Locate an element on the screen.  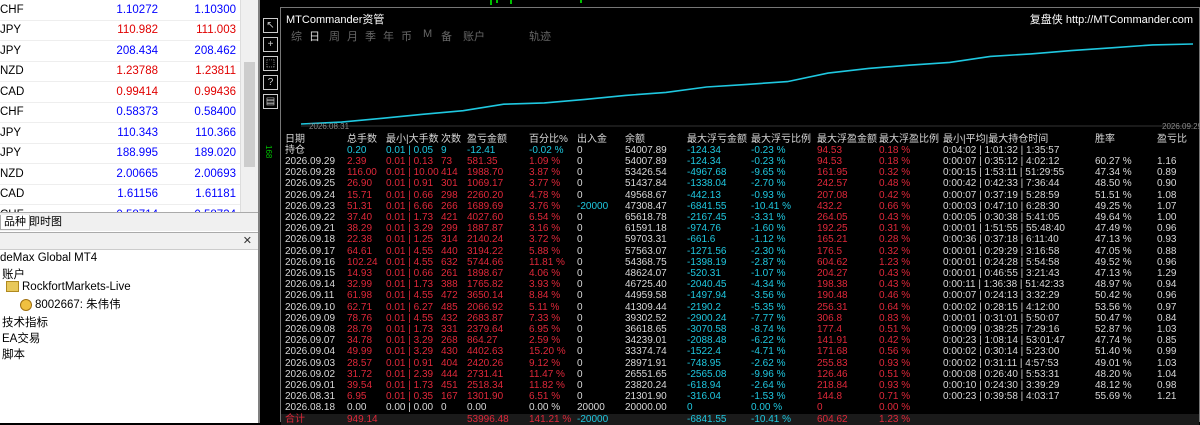
table-cell: 46725.40 is located at coordinates (646, 285).